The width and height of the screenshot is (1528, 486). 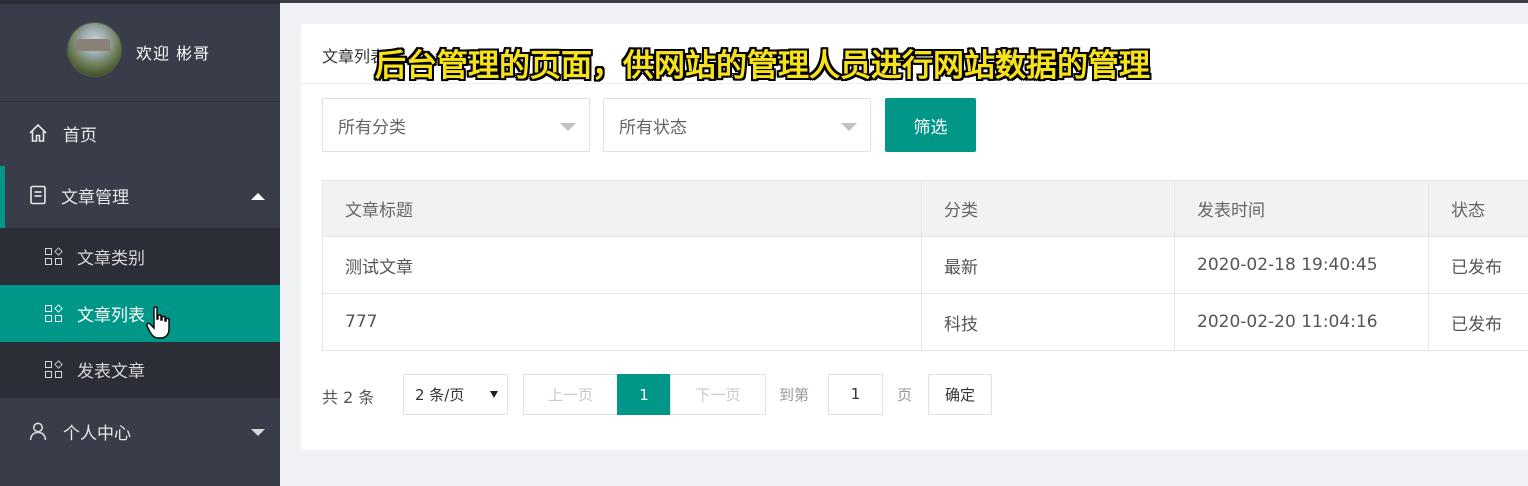 What do you see at coordinates (80, 135) in the screenshot?
I see `menu-label-home: 首页` at bounding box center [80, 135].